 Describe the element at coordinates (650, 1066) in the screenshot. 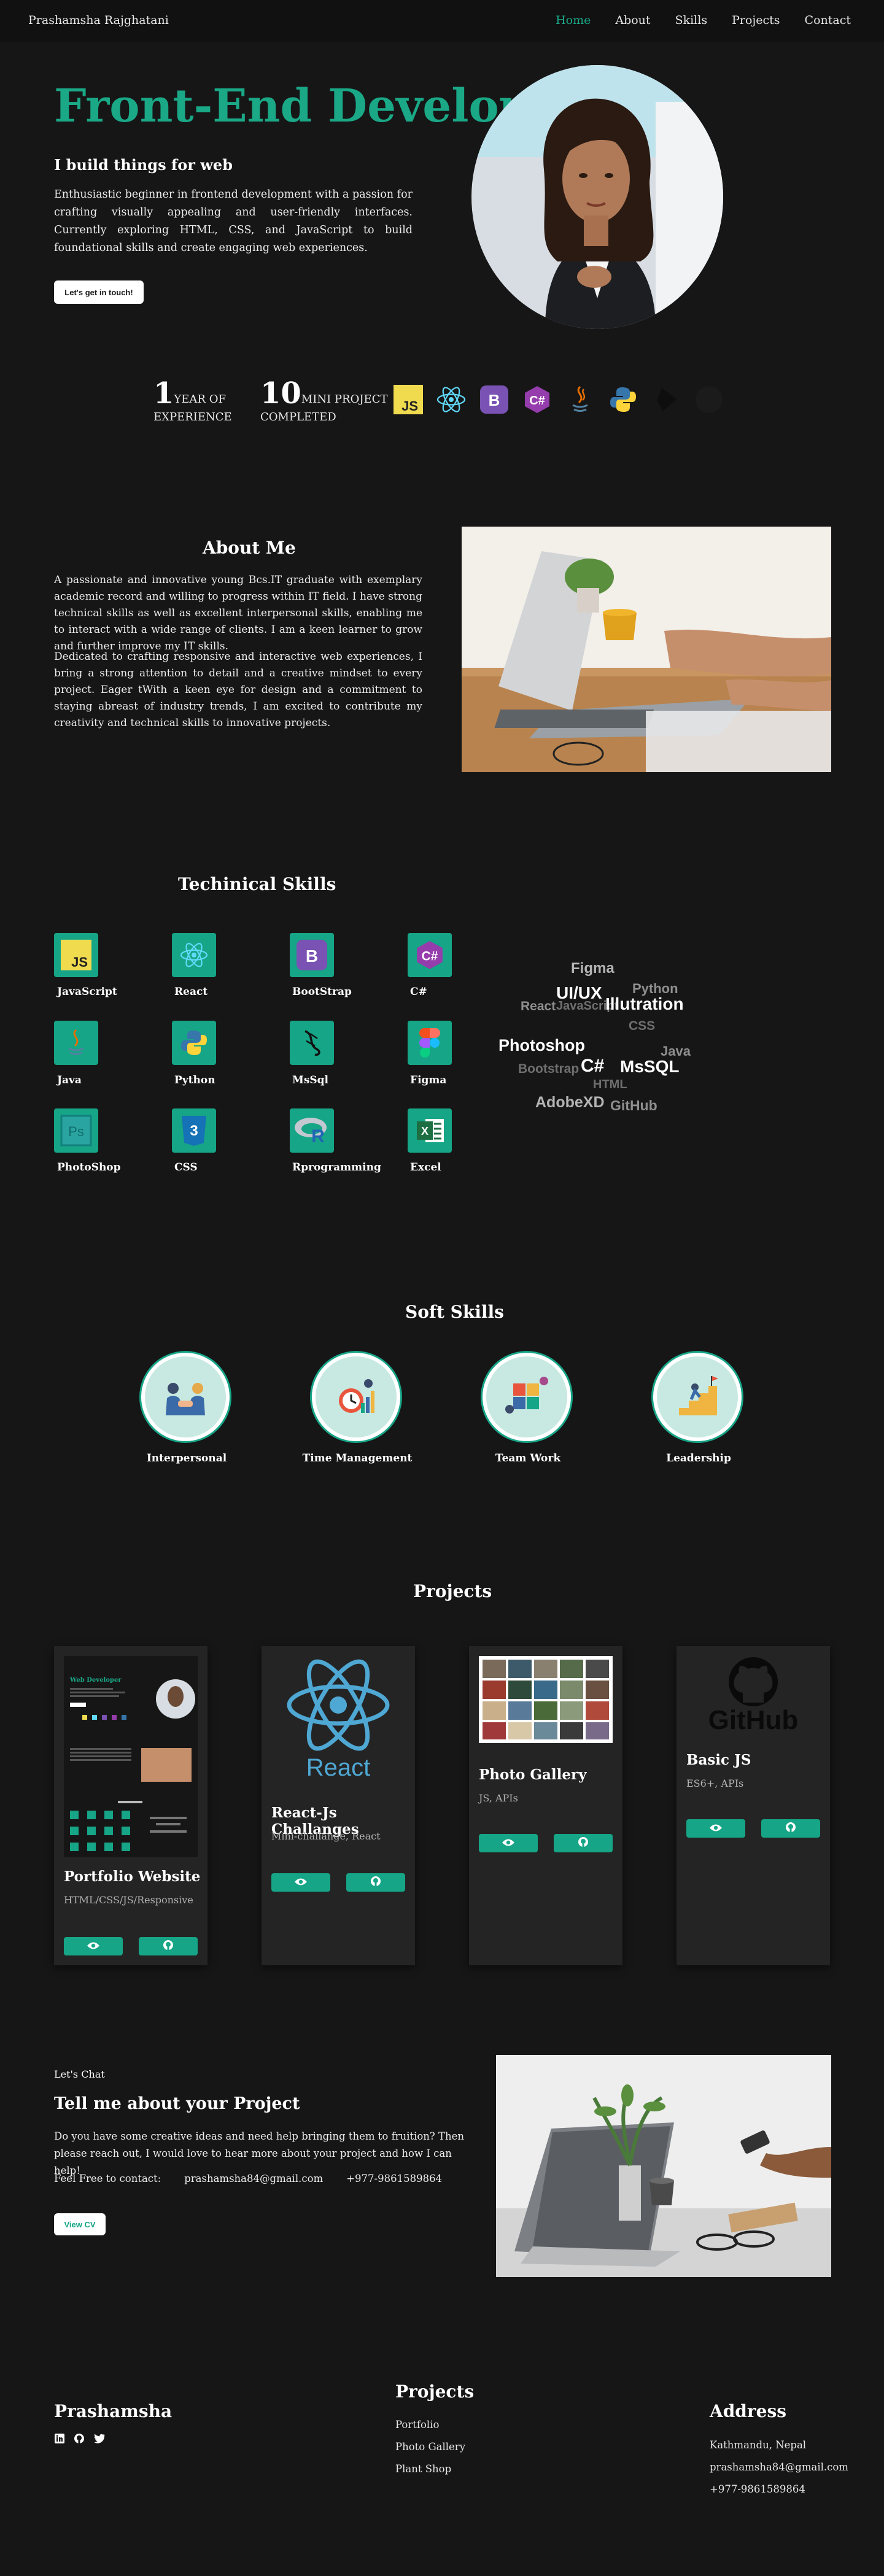

I see `cloud-word: MsSQL` at that location.